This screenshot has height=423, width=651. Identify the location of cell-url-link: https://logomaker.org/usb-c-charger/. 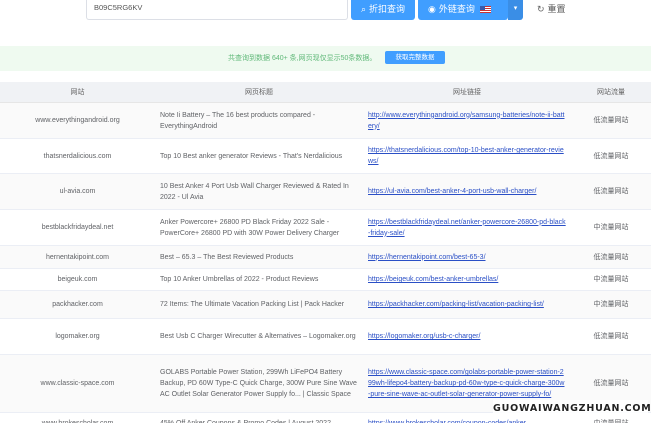
(467, 336).